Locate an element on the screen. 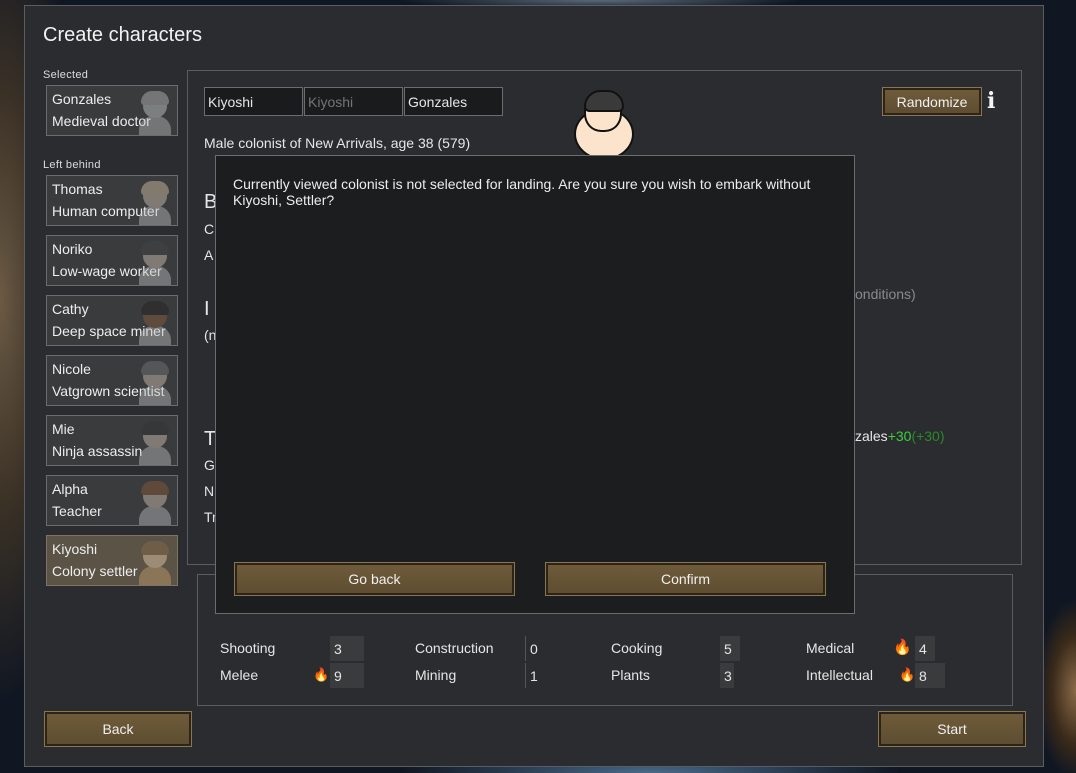  skill-name-shooting: Shooting is located at coordinates (248, 648).